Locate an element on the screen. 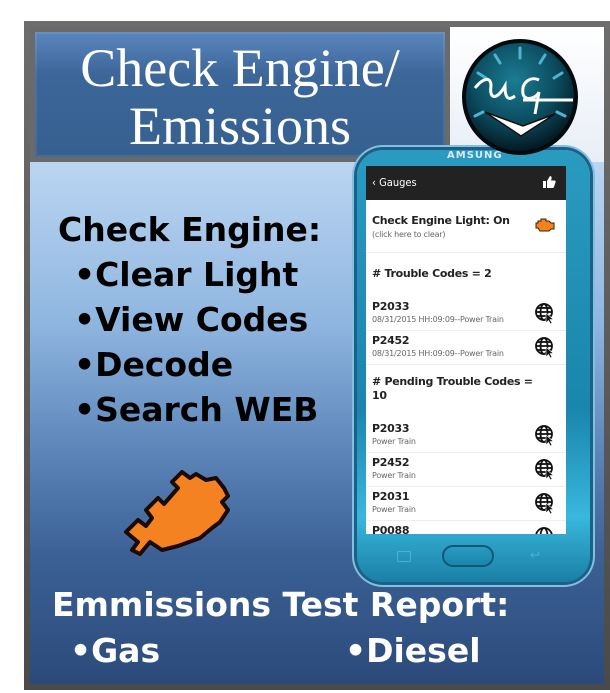 The height and width of the screenshot is (693, 610). back-key: ↩ is located at coordinates (535, 555).